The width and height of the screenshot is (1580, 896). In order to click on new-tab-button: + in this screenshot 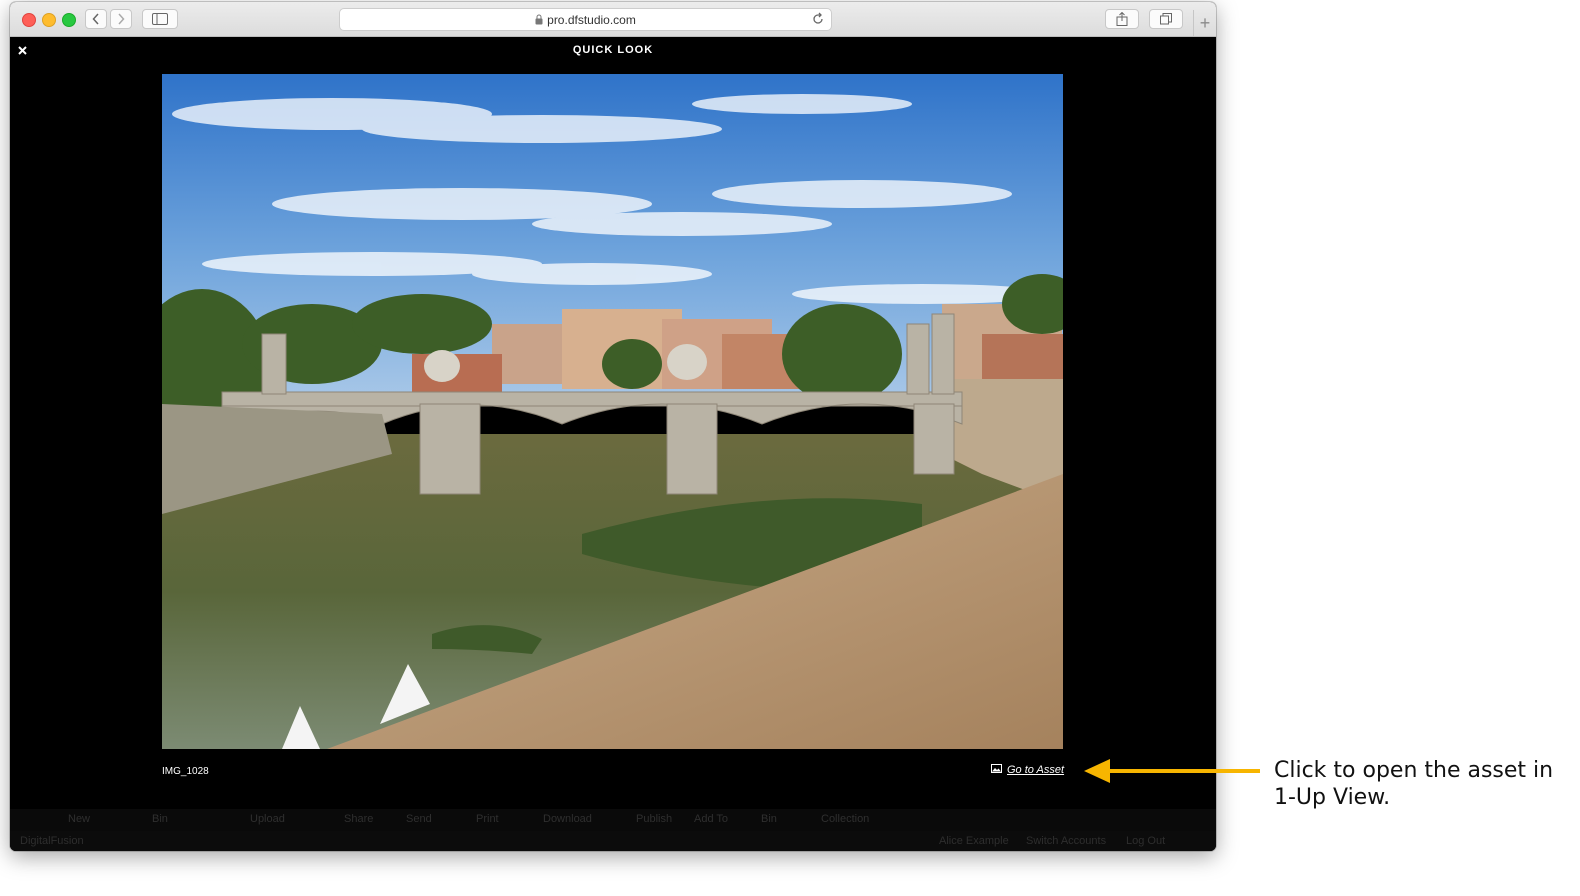, I will do `click(1204, 23)`.